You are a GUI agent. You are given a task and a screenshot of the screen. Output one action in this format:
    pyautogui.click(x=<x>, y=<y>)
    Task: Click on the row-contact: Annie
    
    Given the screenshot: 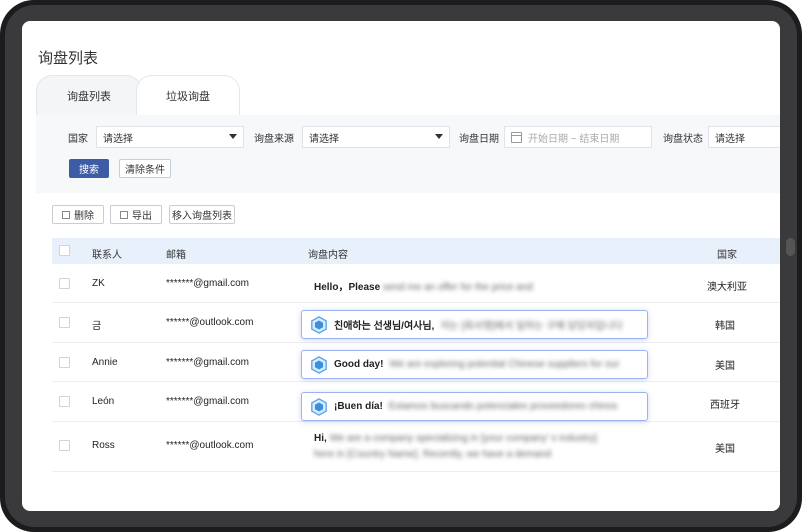 What is the action you would take?
    pyautogui.click(x=105, y=362)
    